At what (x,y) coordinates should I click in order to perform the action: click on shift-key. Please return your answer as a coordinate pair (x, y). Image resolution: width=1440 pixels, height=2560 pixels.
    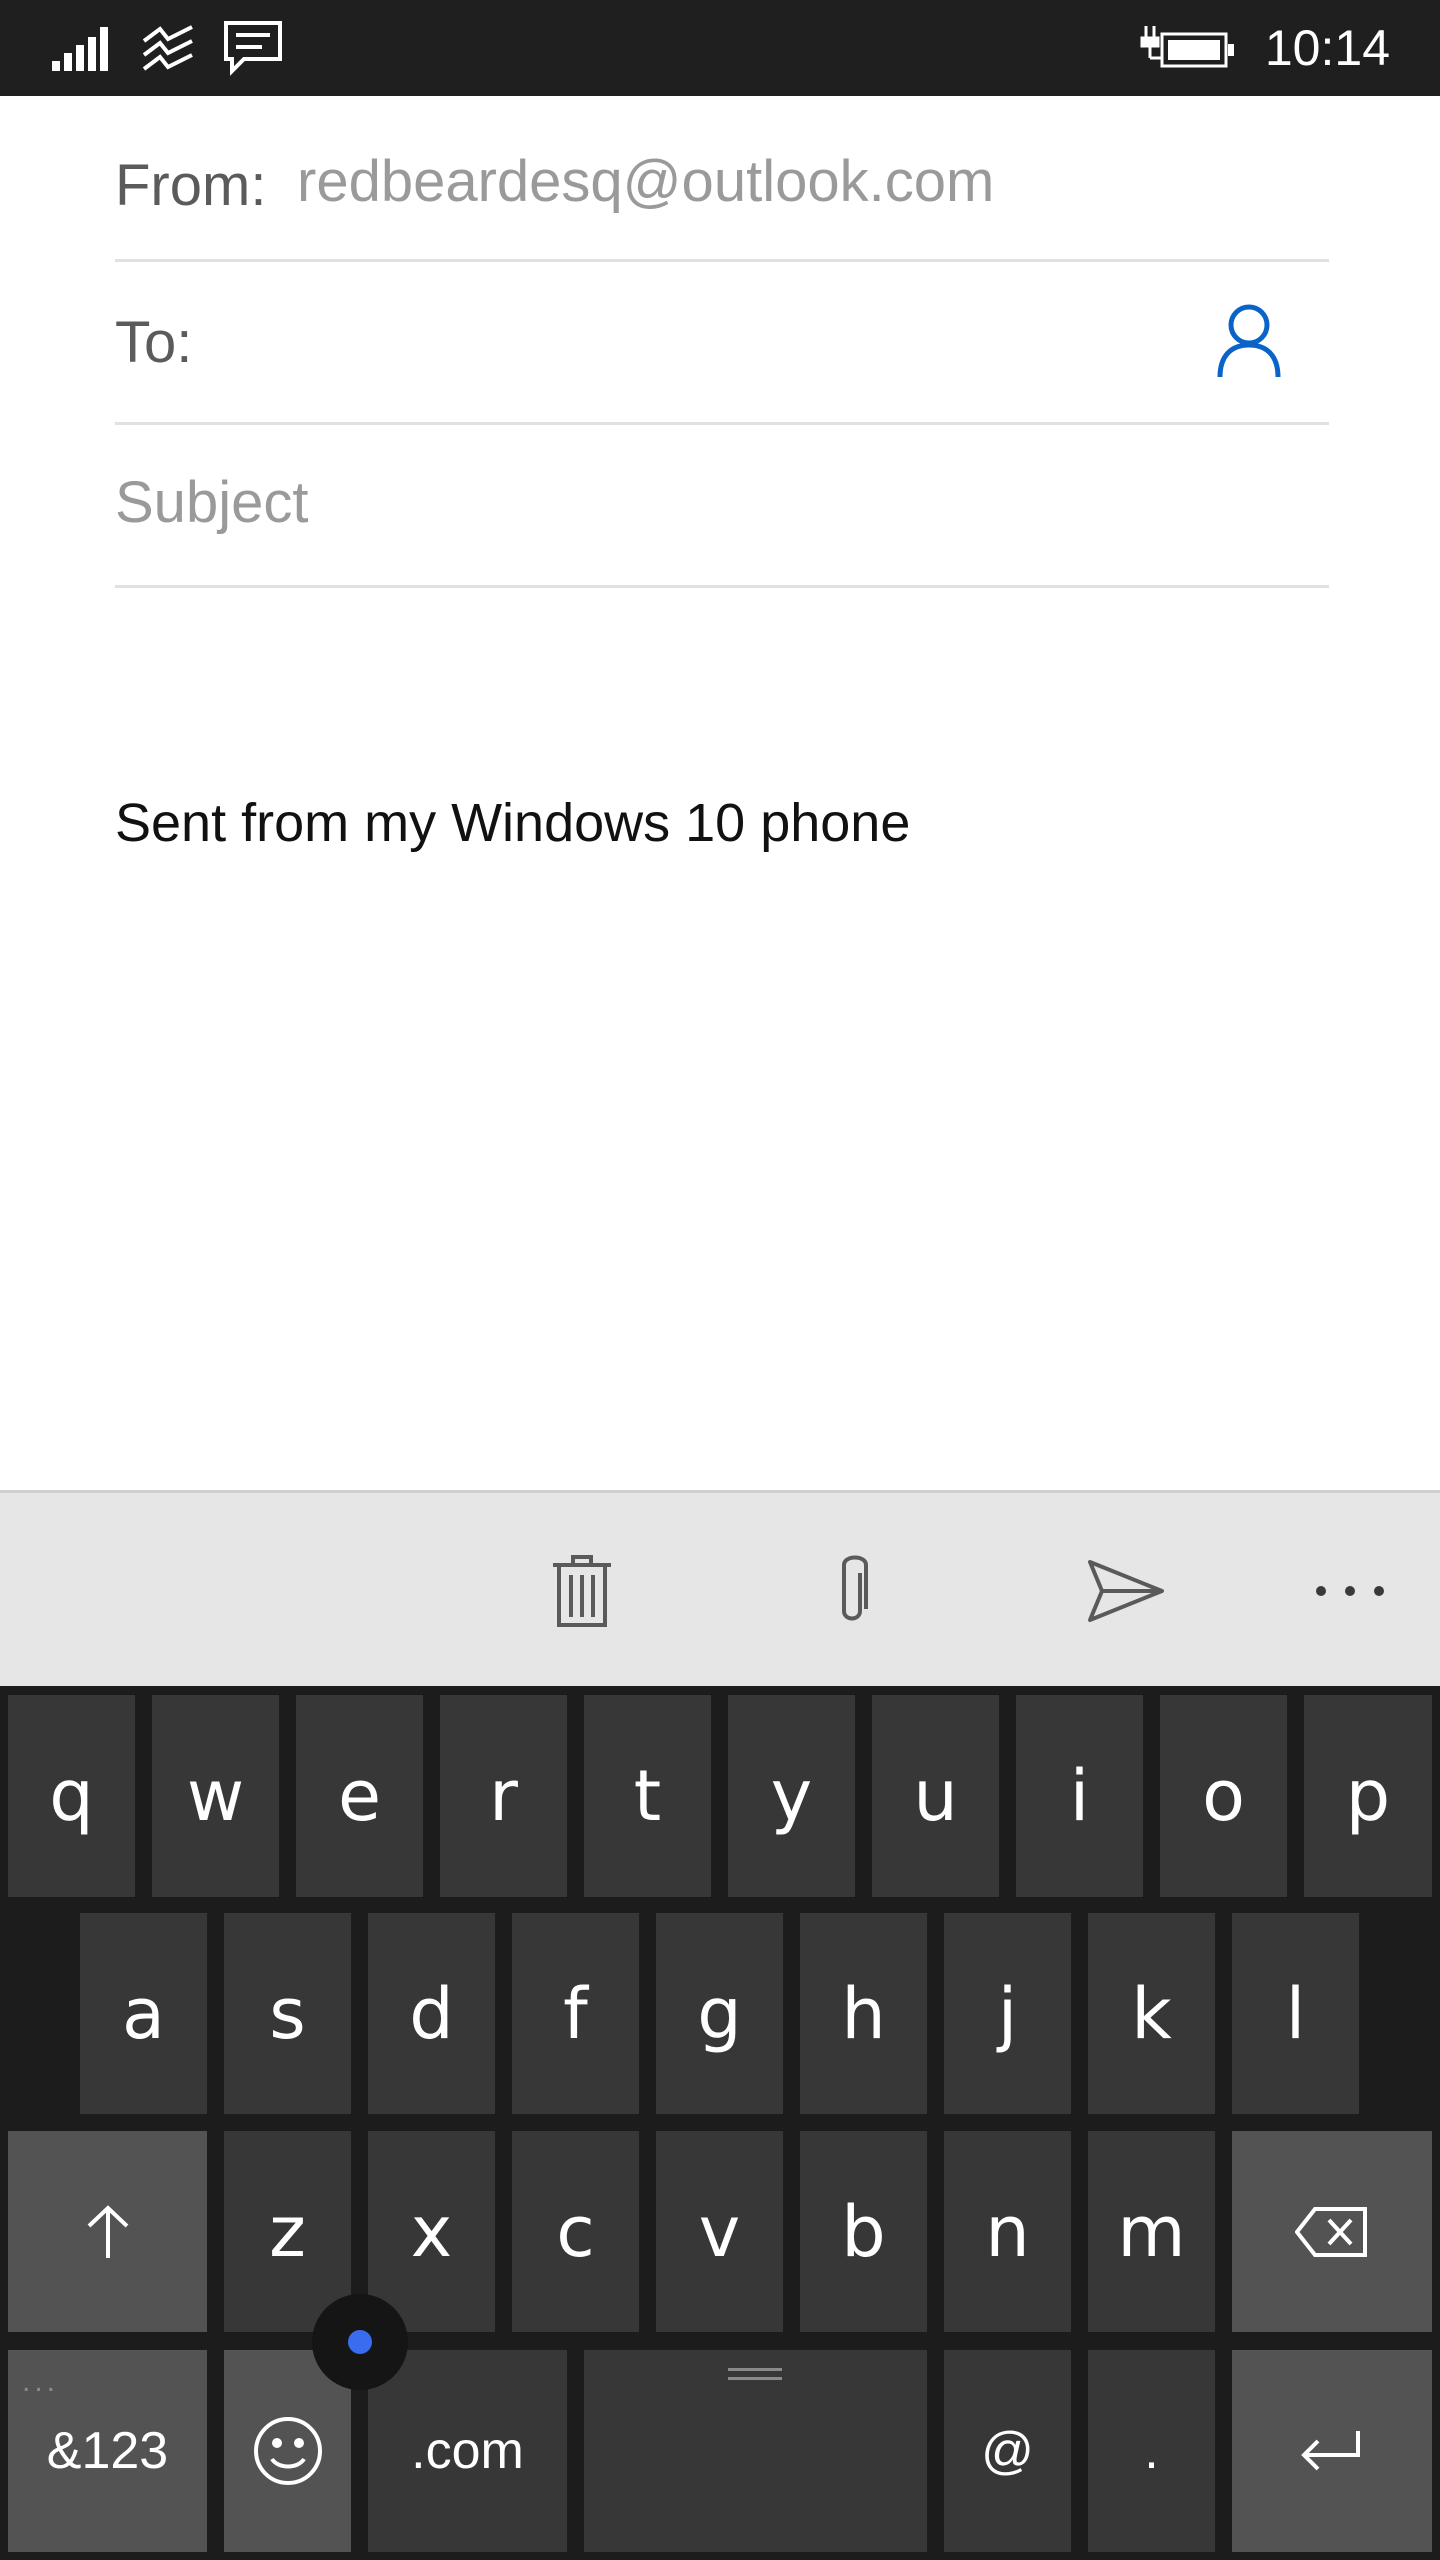
    Looking at the image, I should click on (107, 2231).